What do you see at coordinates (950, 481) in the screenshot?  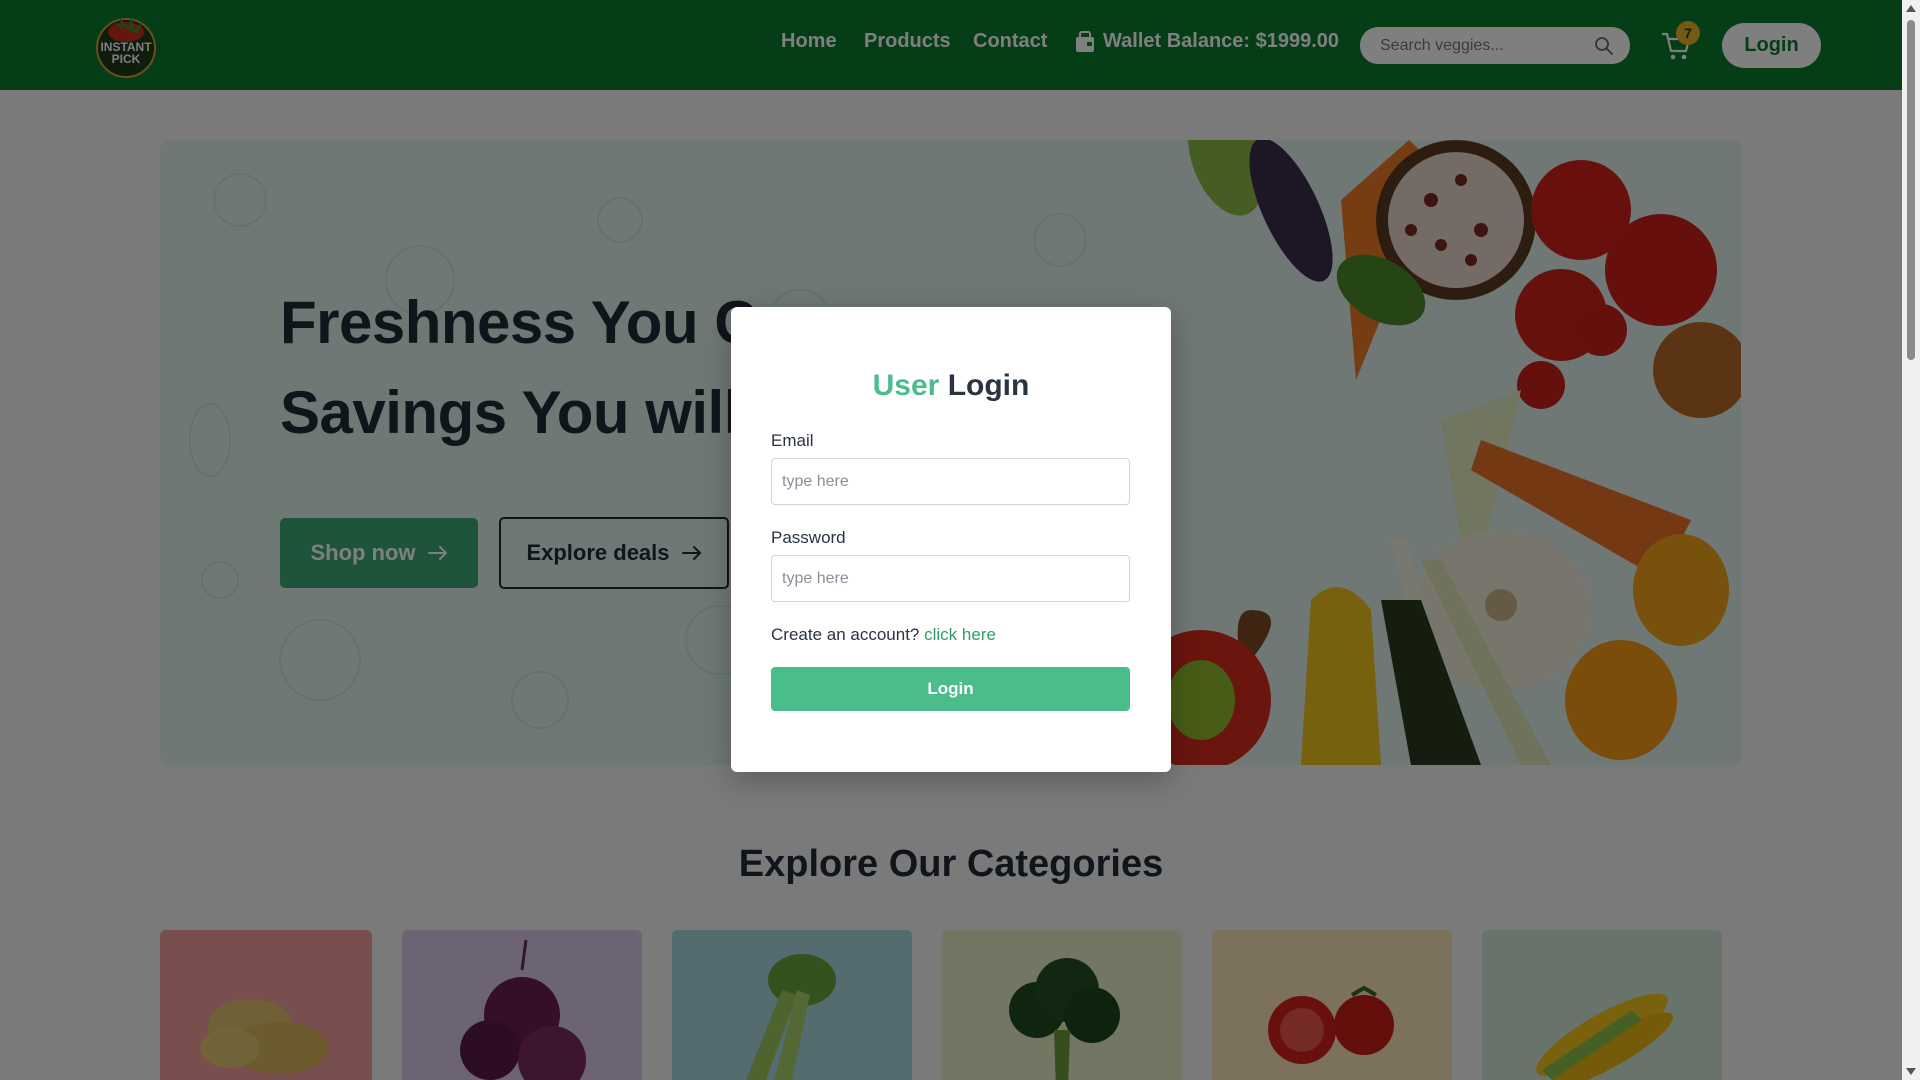 I see `email-field` at bounding box center [950, 481].